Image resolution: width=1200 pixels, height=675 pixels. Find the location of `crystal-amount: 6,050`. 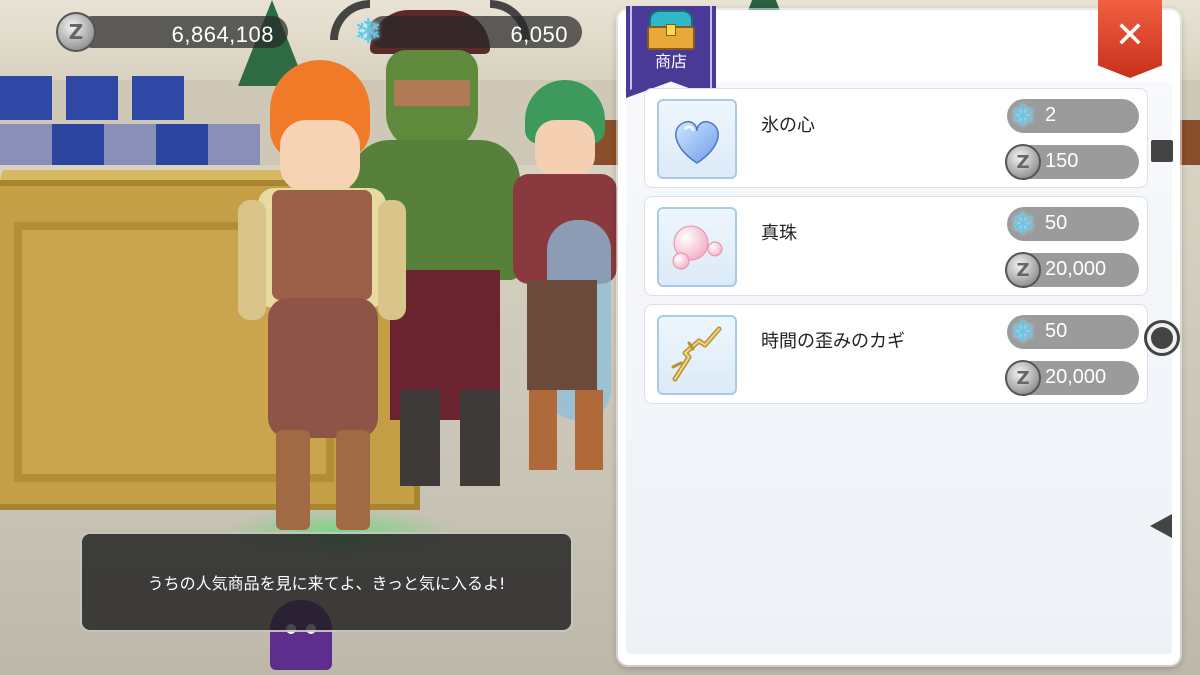

crystal-amount: 6,050 is located at coordinates (539, 34).